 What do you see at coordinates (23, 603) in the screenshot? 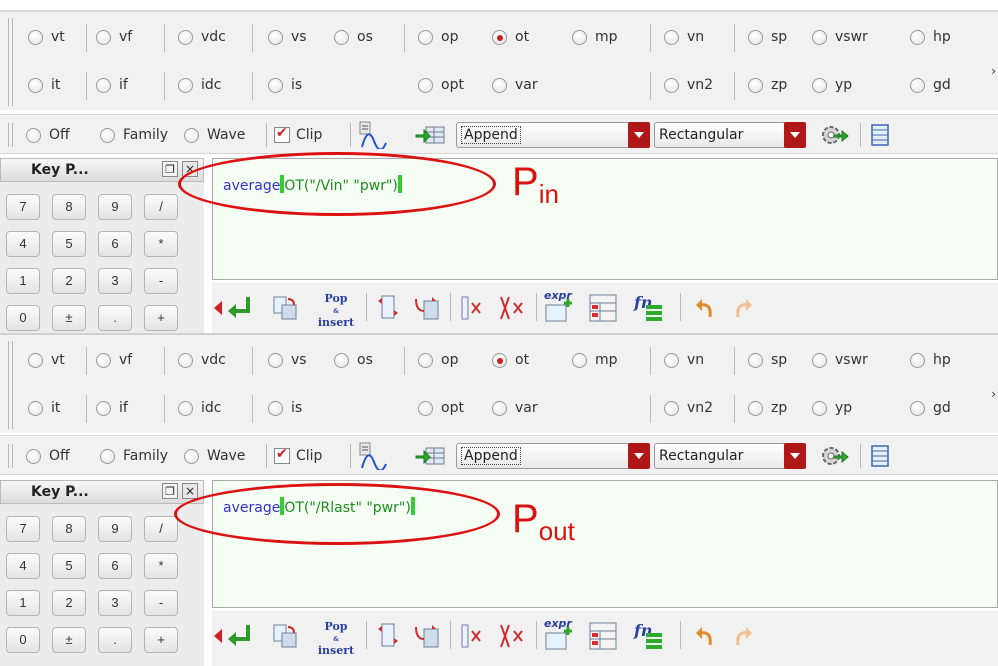
I see `keypad-key: 1` at bounding box center [23, 603].